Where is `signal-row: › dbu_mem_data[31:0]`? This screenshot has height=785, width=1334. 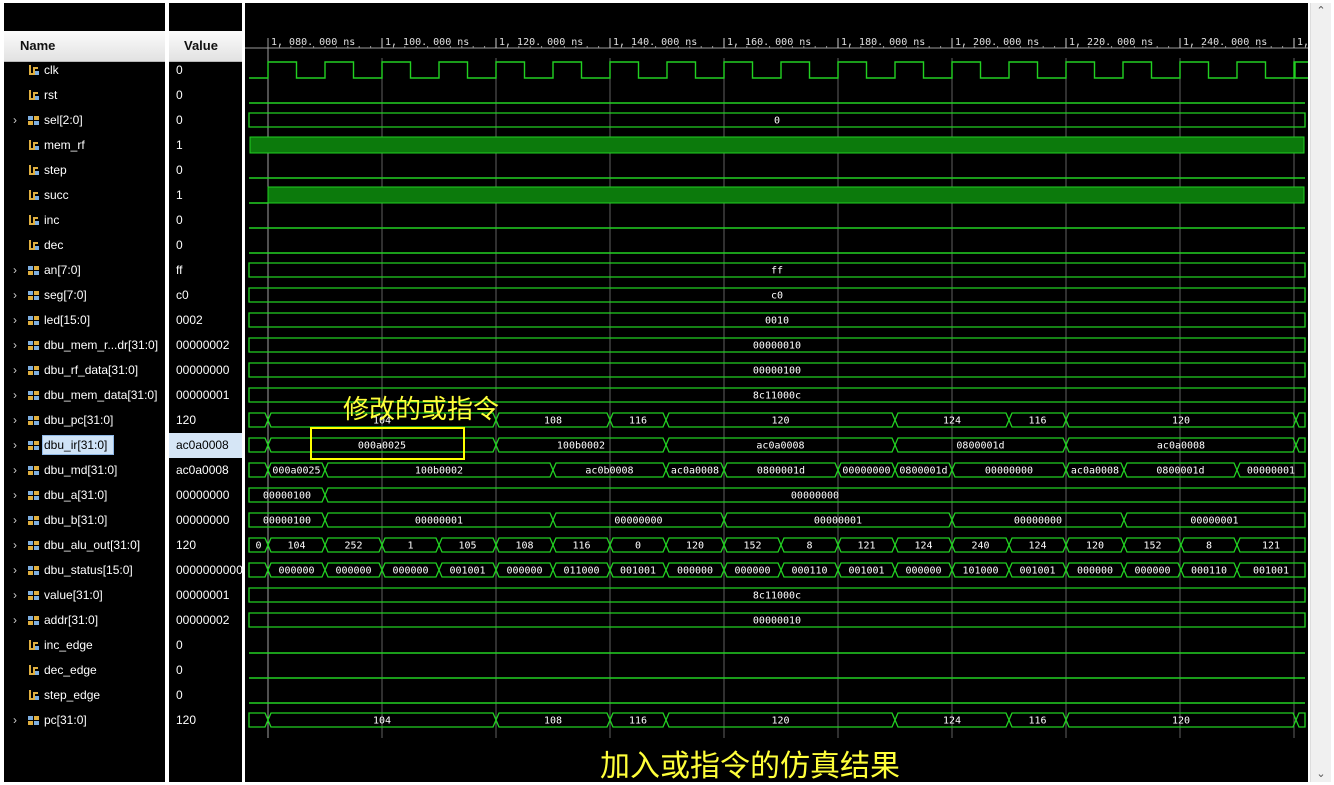 signal-row: › dbu_mem_data[31:0] is located at coordinates (84, 395).